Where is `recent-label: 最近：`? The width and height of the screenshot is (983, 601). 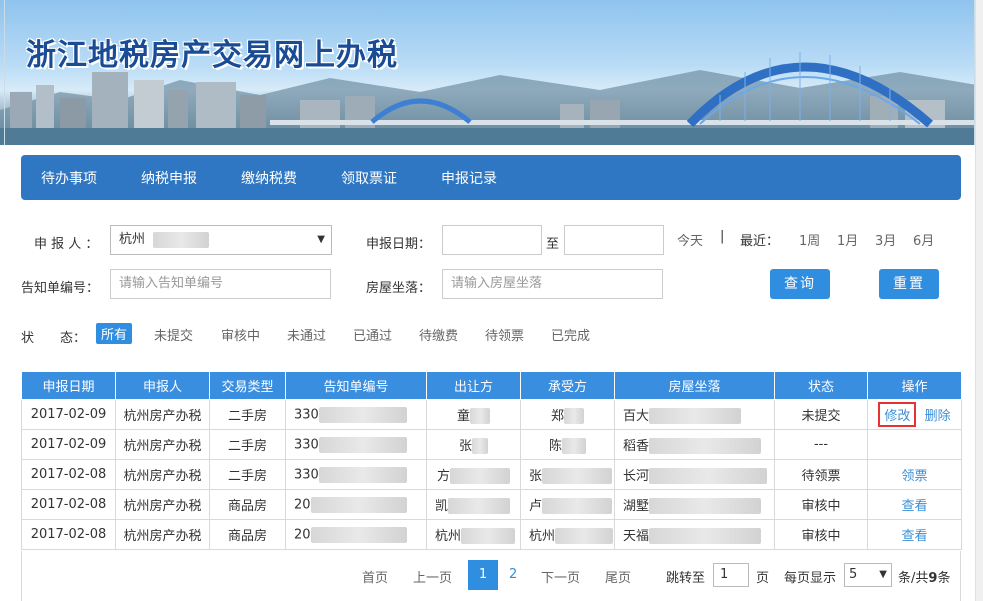 recent-label: 最近： is located at coordinates (760, 241).